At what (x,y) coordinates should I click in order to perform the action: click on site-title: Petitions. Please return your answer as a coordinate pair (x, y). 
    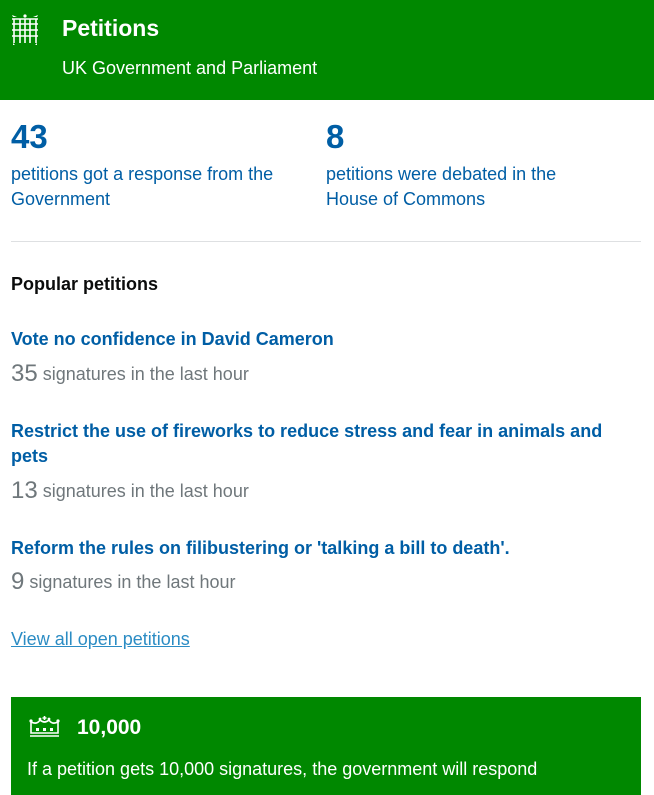
    Looking at the image, I should click on (110, 28).